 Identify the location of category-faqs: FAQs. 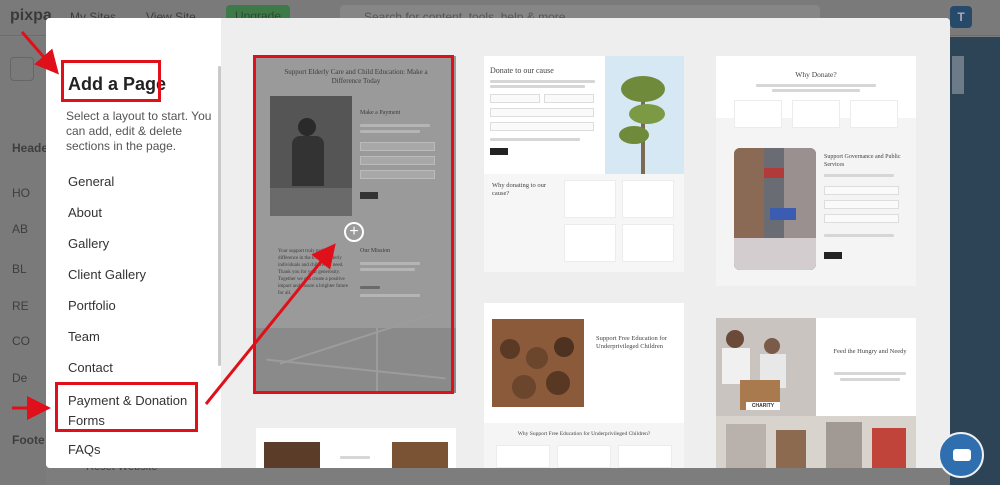
(84, 449).